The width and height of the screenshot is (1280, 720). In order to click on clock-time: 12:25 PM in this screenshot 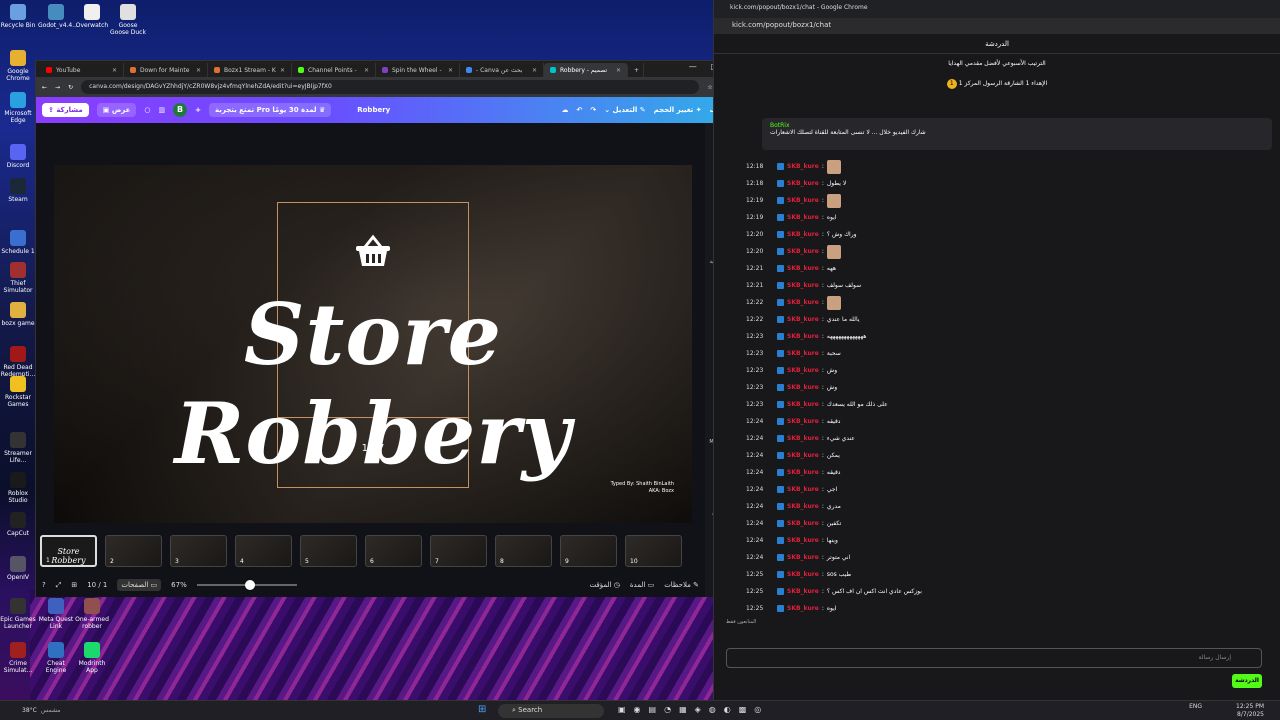, I will do `click(1234, 707)`.